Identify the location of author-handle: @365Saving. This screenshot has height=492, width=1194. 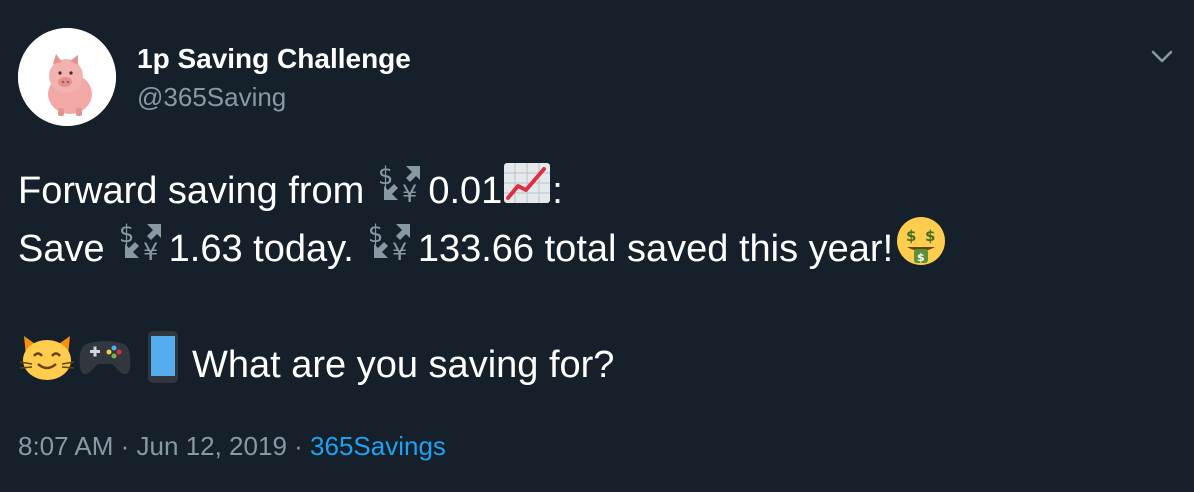
(211, 97).